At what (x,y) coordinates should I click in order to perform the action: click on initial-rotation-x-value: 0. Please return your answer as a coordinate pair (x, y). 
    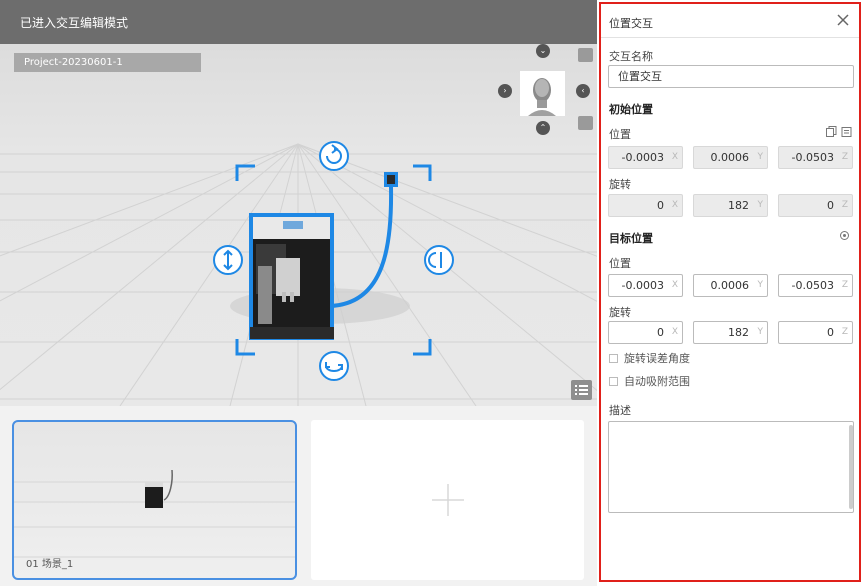
    Looking at the image, I should click on (660, 205).